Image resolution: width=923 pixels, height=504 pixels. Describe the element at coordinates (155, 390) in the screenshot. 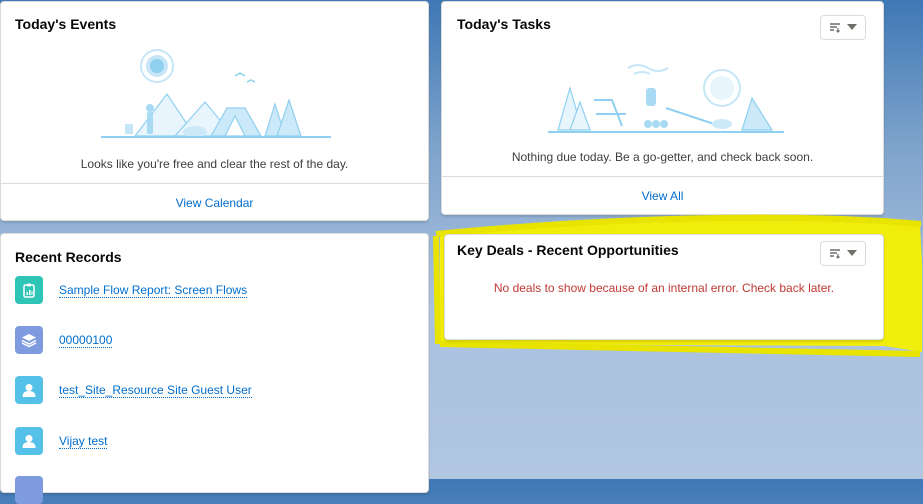

I see `recent-record-link: test_Site_Resource Site Guest User` at that location.